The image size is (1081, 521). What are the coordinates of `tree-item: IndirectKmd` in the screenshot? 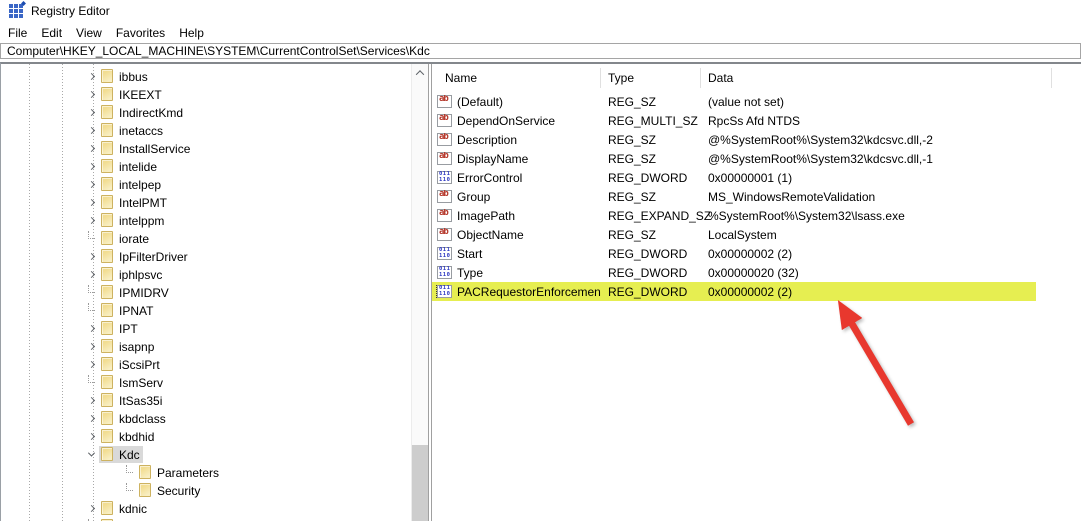 It's located at (206, 112).